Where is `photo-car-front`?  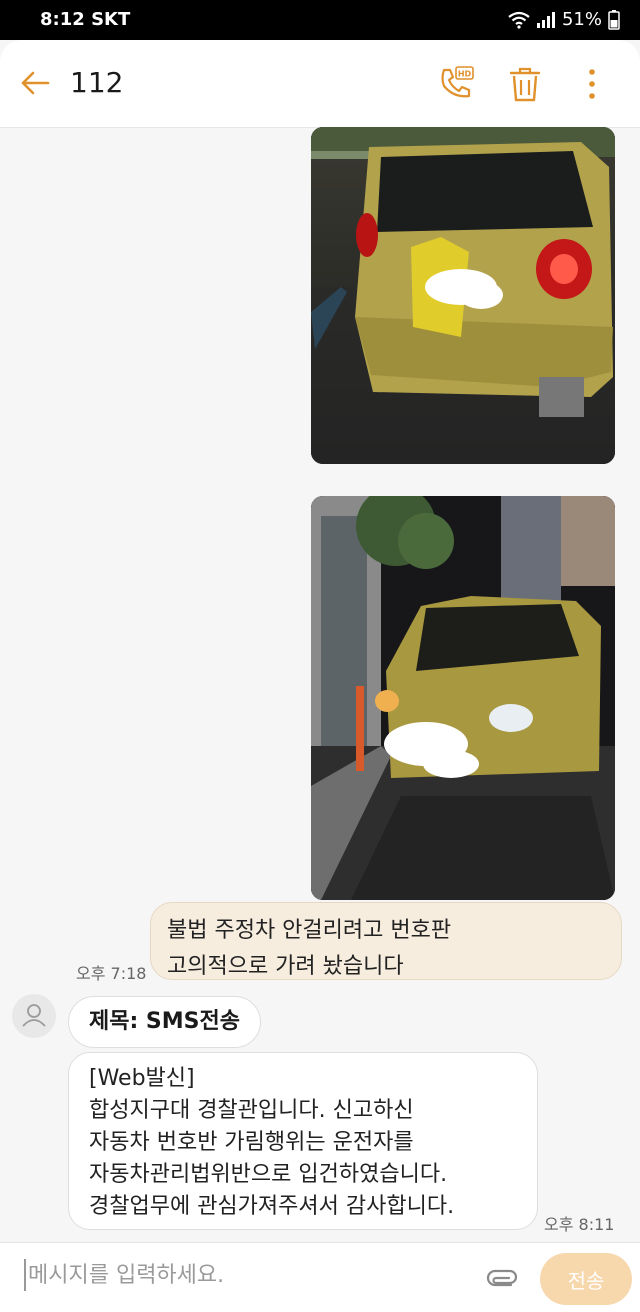
photo-car-front is located at coordinates (463, 698).